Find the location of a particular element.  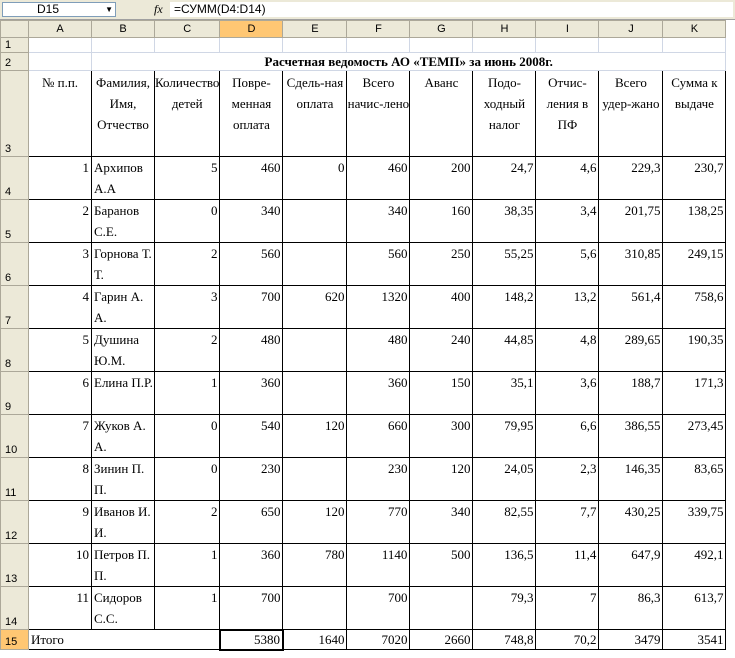

cell-payout: 190,35 is located at coordinates (694, 350).